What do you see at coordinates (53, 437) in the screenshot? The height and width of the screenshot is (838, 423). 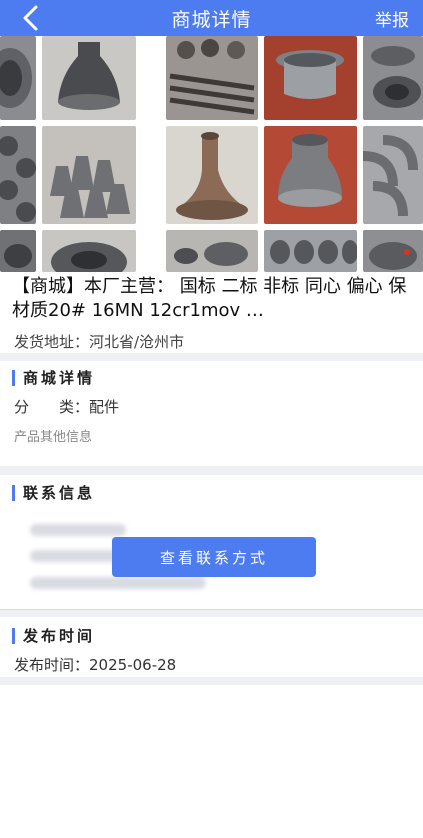 I see `other-info-text: 产品其他信息` at bounding box center [53, 437].